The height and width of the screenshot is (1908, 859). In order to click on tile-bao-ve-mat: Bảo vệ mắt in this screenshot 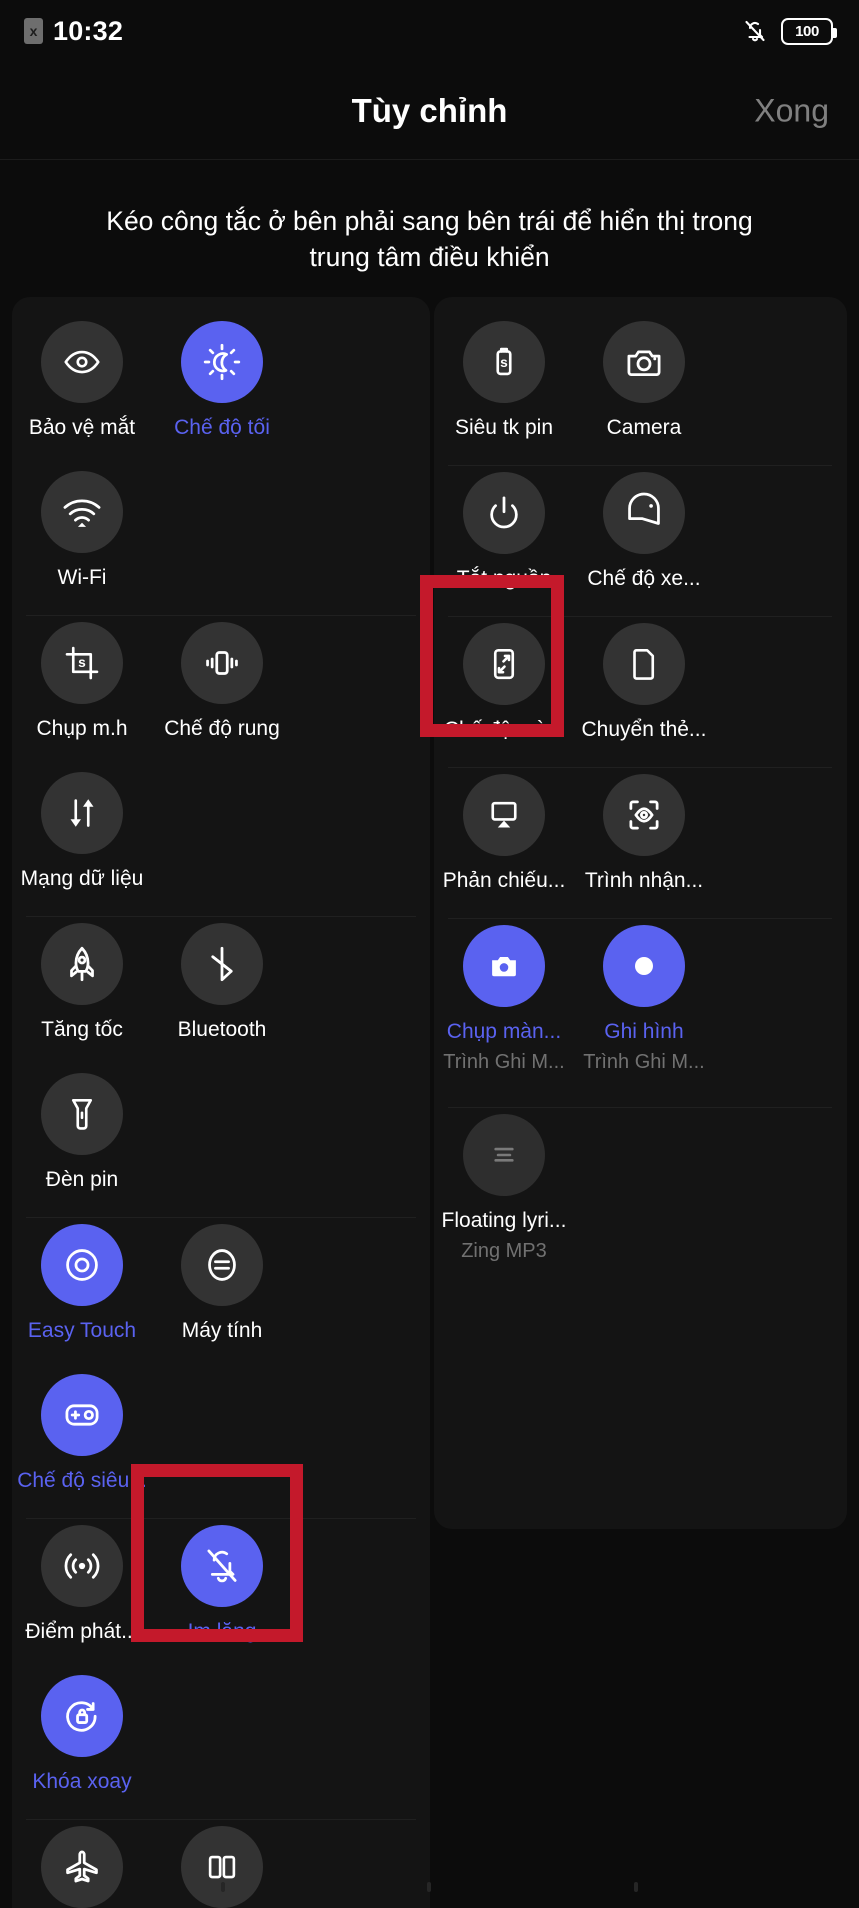, I will do `click(82, 390)`.